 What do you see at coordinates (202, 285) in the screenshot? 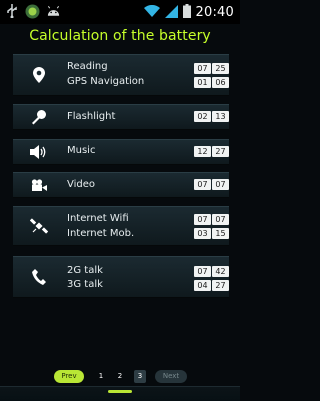
I see `hours-value: 04` at bounding box center [202, 285].